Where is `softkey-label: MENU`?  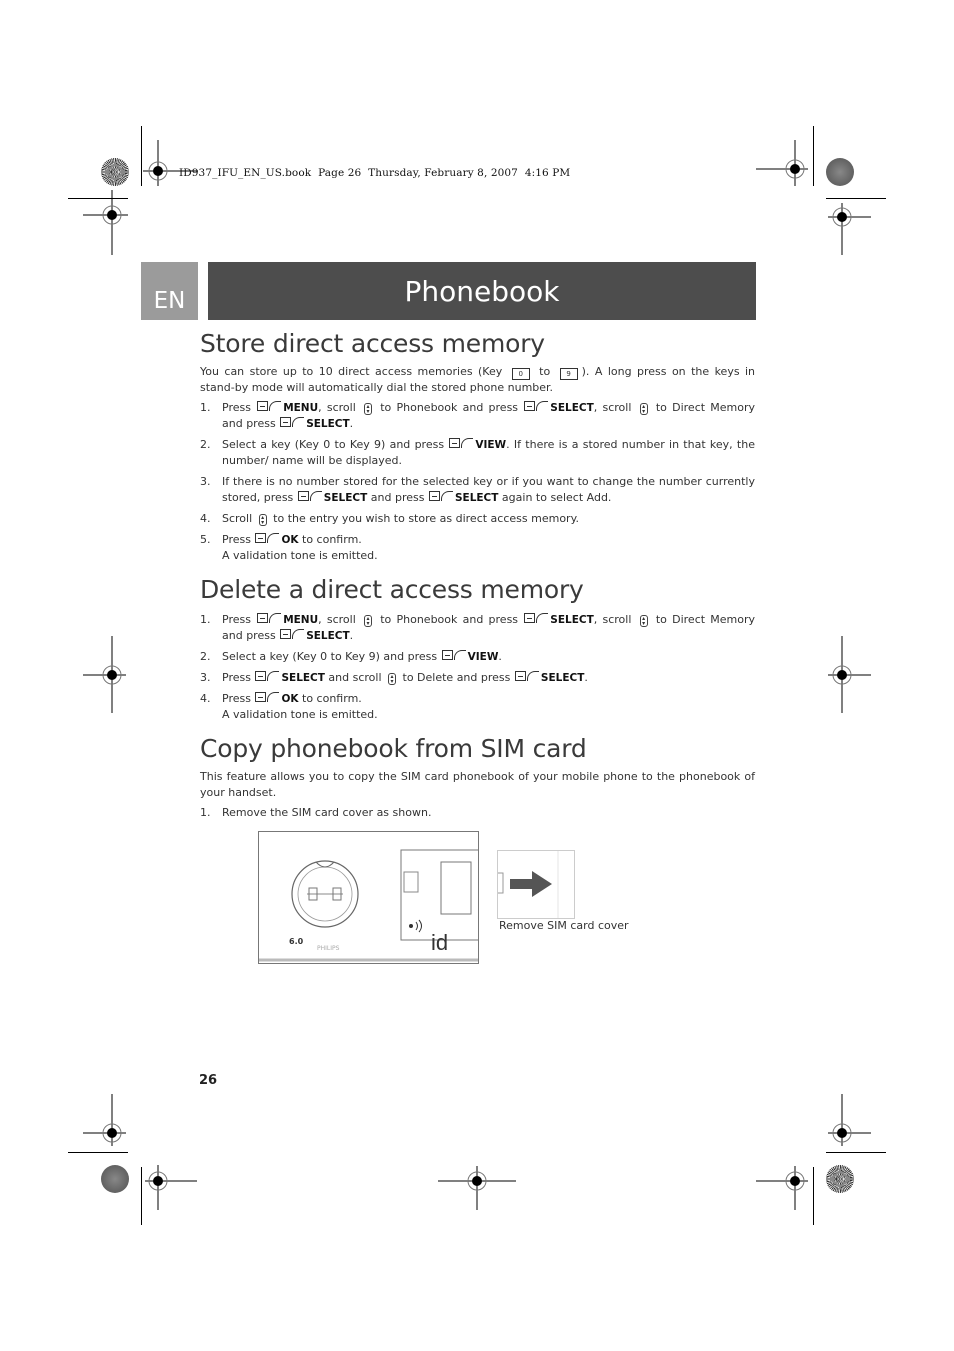 softkey-label: MENU is located at coordinates (301, 620).